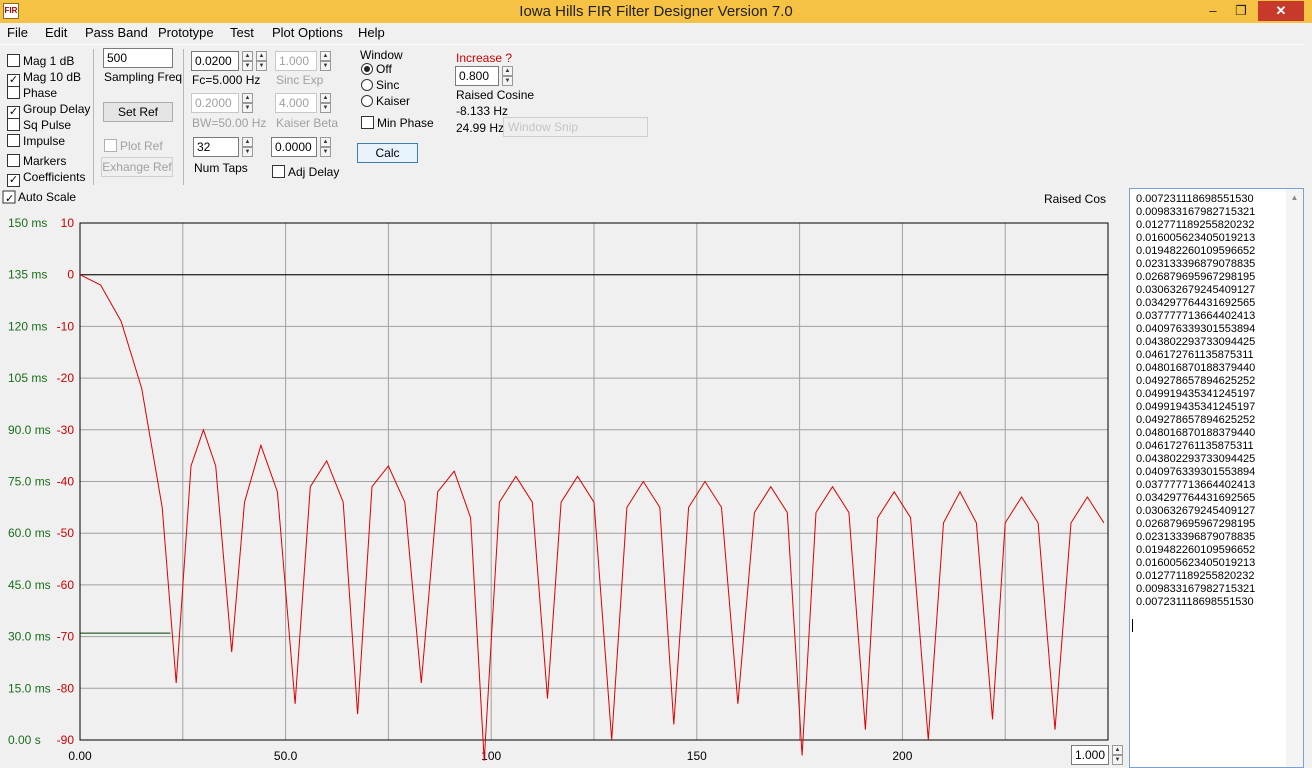 This screenshot has height=768, width=1312. Describe the element at coordinates (116, 32) in the screenshot. I see `menu-pass-band: Pass Band` at that location.